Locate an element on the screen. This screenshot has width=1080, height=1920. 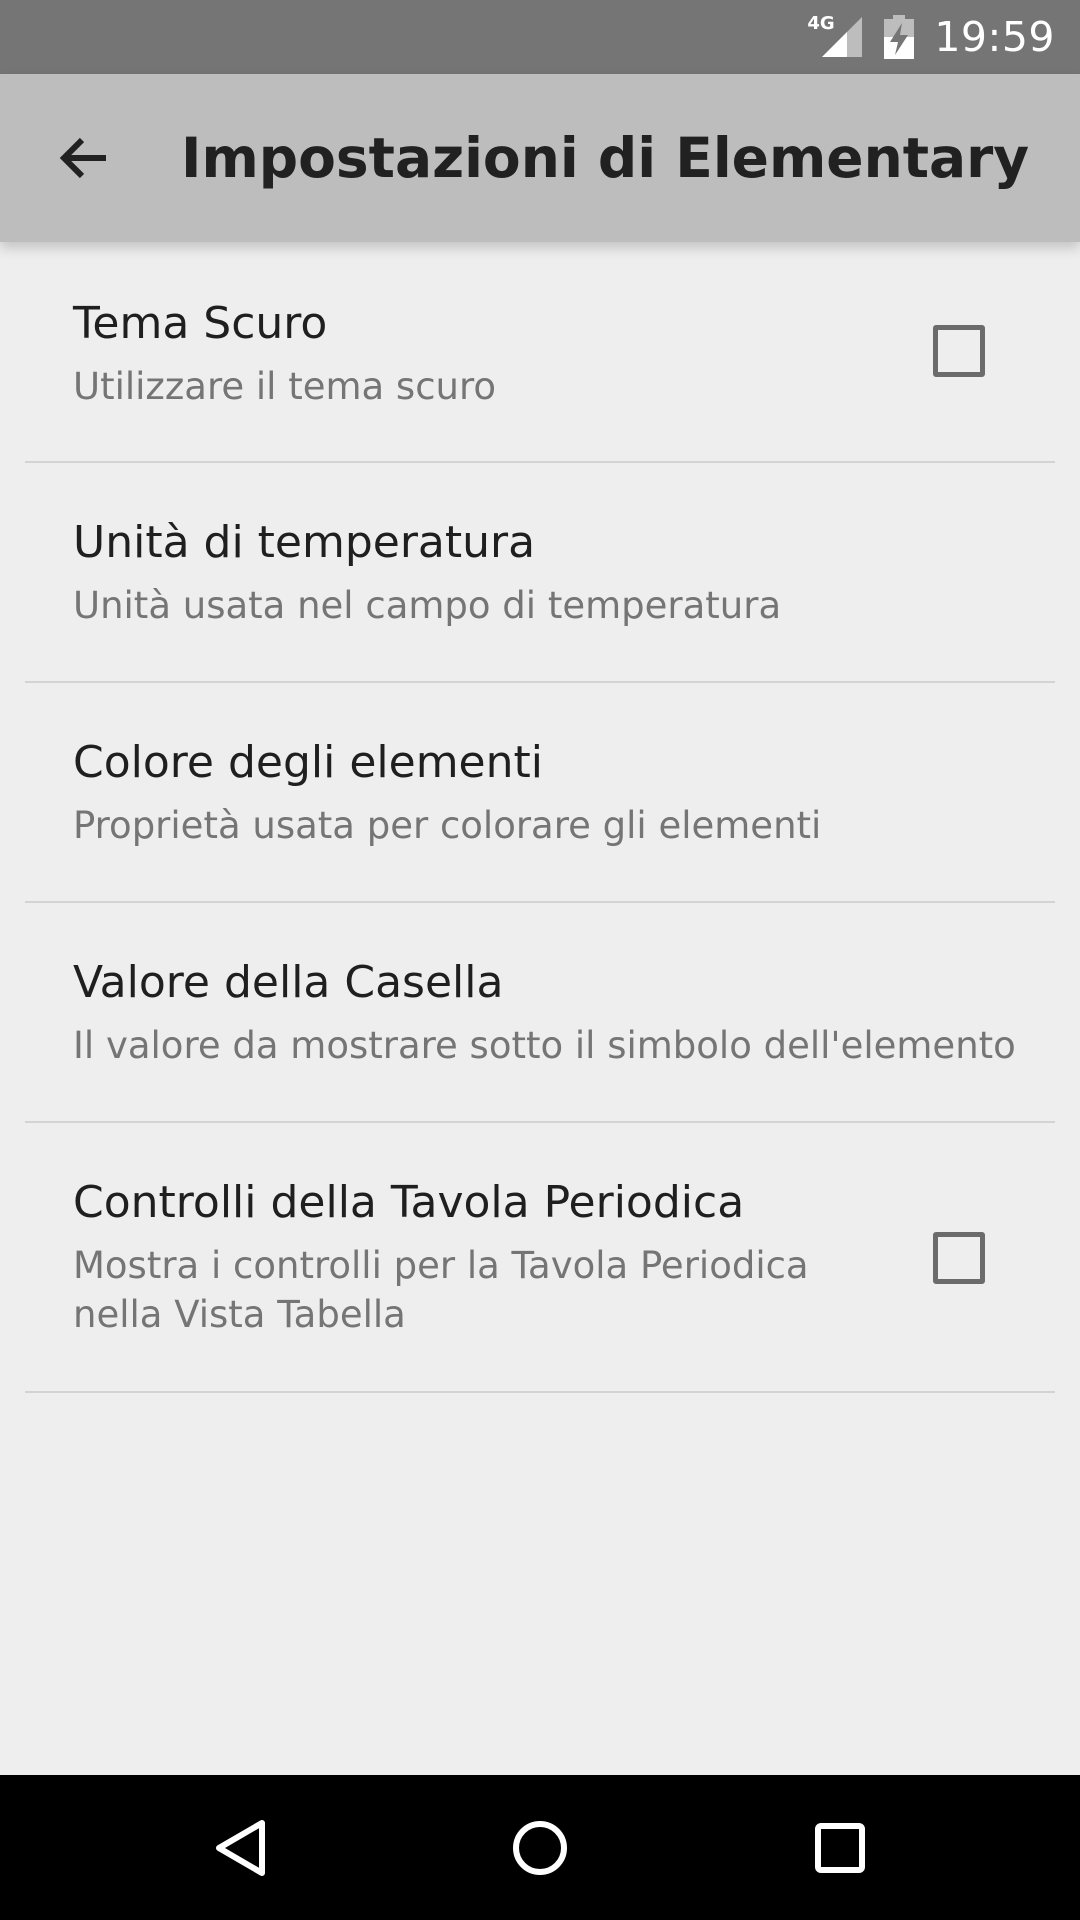
pref-title: Valore della Casella is located at coordinates (288, 982).